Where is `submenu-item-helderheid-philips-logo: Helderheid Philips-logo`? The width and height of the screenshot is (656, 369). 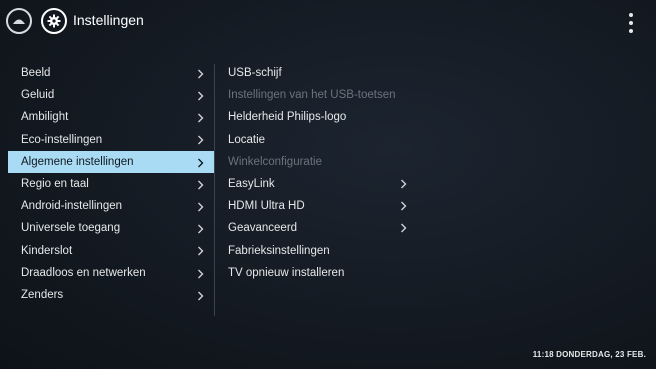 submenu-item-helderheid-philips-logo: Helderheid Philips-logo is located at coordinates (323, 117).